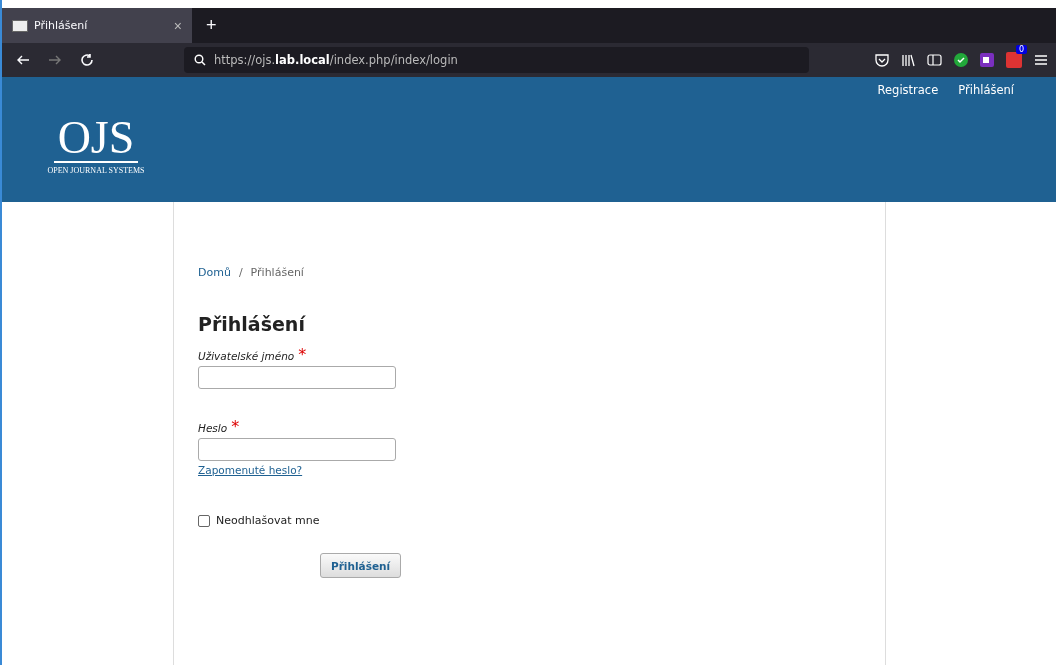 The image size is (1056, 665). Describe the element at coordinates (961, 60) in the screenshot. I see `checkmark-icon` at that location.